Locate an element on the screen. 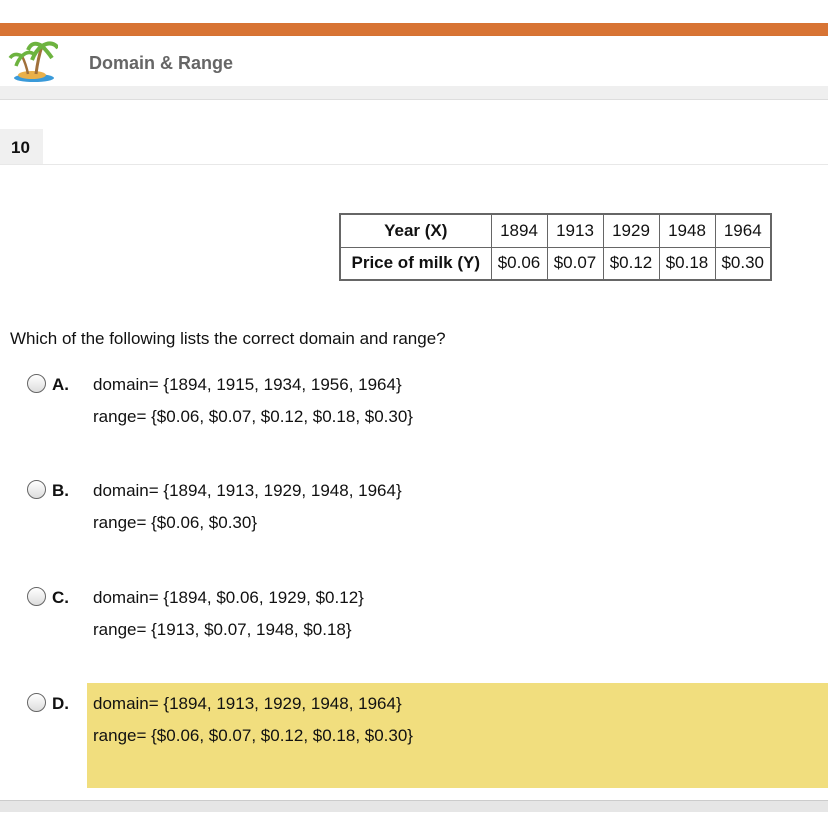  option-letter: B. is located at coordinates (60, 490).